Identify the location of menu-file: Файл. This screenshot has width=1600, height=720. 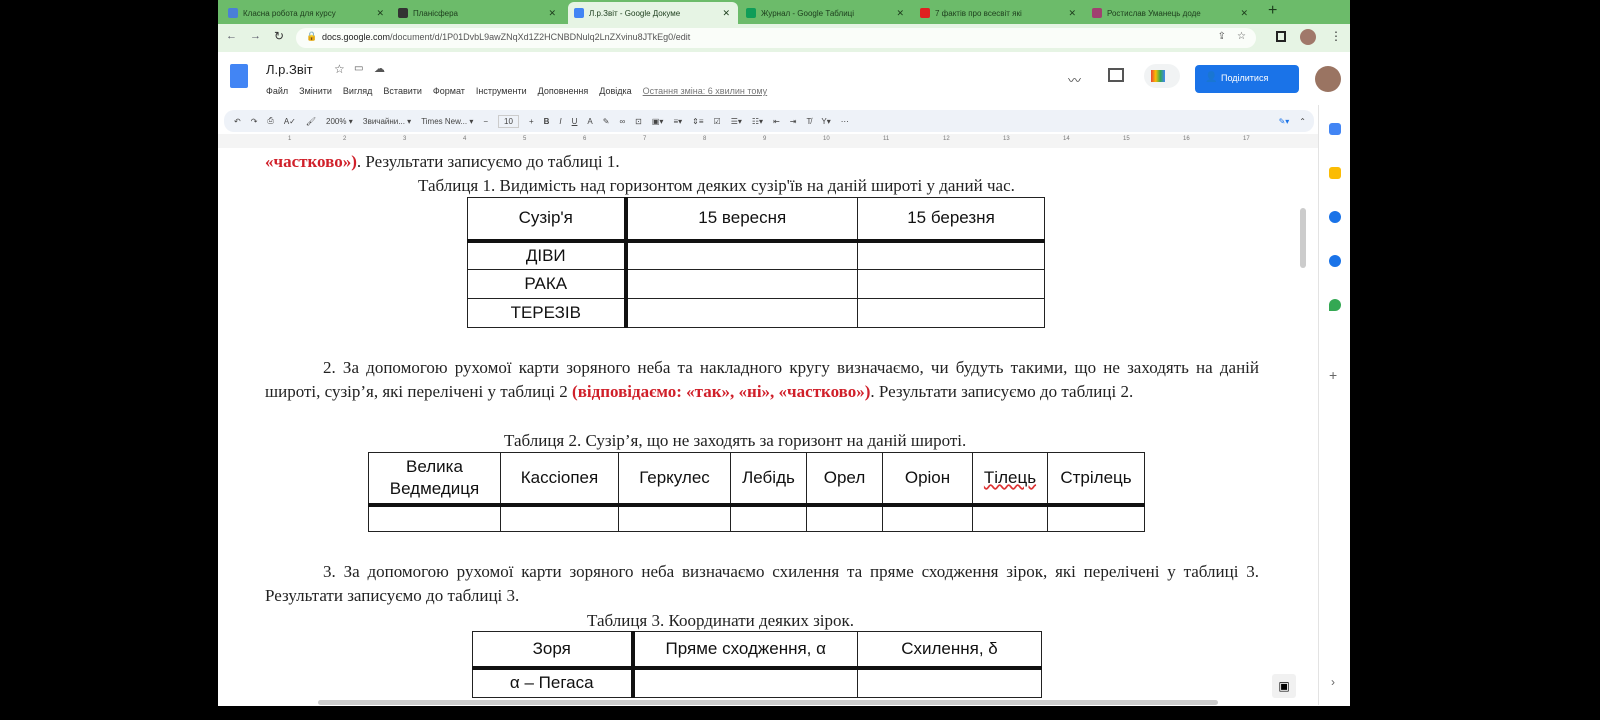
(277, 91).